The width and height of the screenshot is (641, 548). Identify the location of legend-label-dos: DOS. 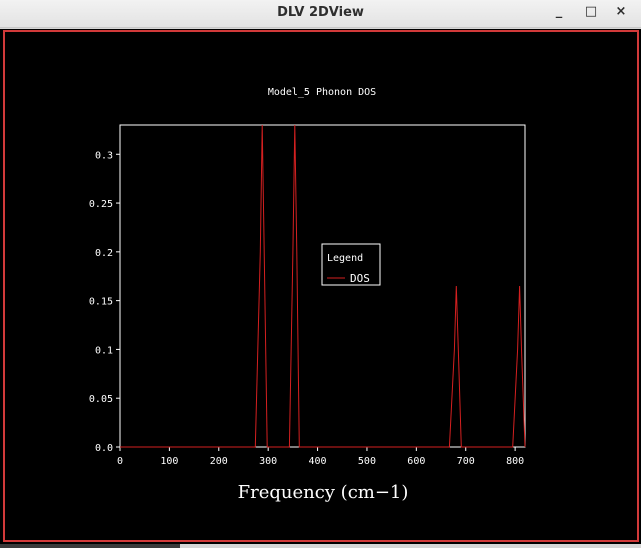
(360, 278).